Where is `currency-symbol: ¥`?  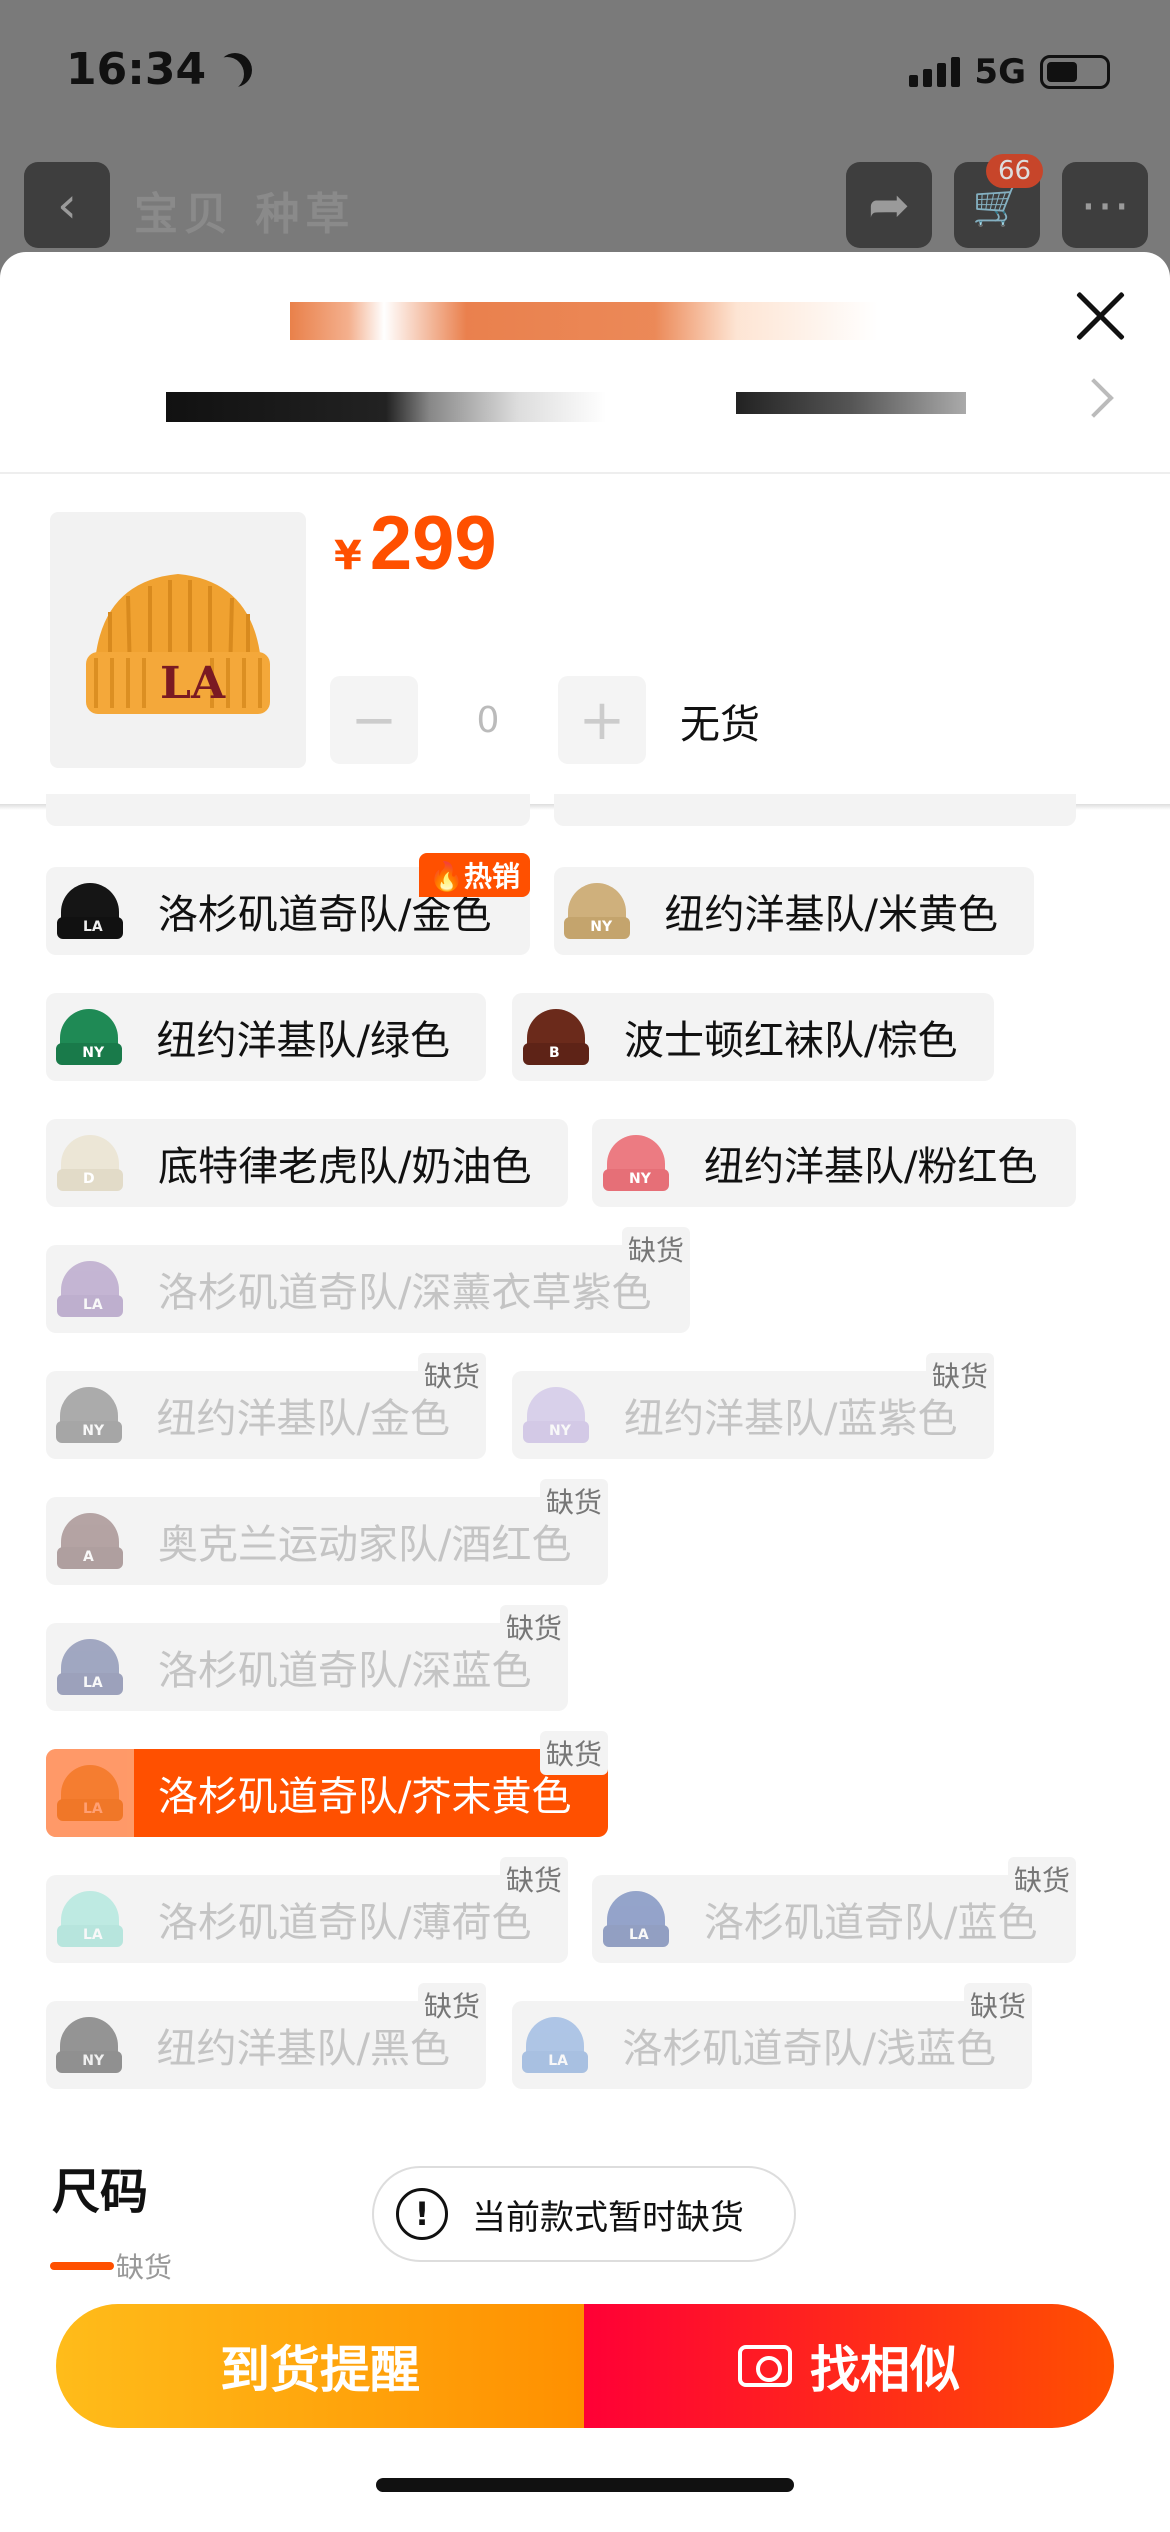 currency-symbol: ¥ is located at coordinates (348, 556).